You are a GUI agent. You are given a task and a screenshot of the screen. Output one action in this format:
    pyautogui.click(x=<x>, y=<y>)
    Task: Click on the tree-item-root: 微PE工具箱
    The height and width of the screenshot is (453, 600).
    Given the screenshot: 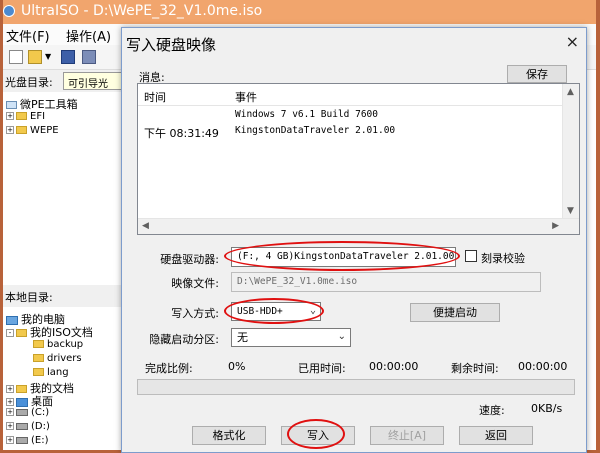 What is the action you would take?
    pyautogui.click(x=42, y=104)
    